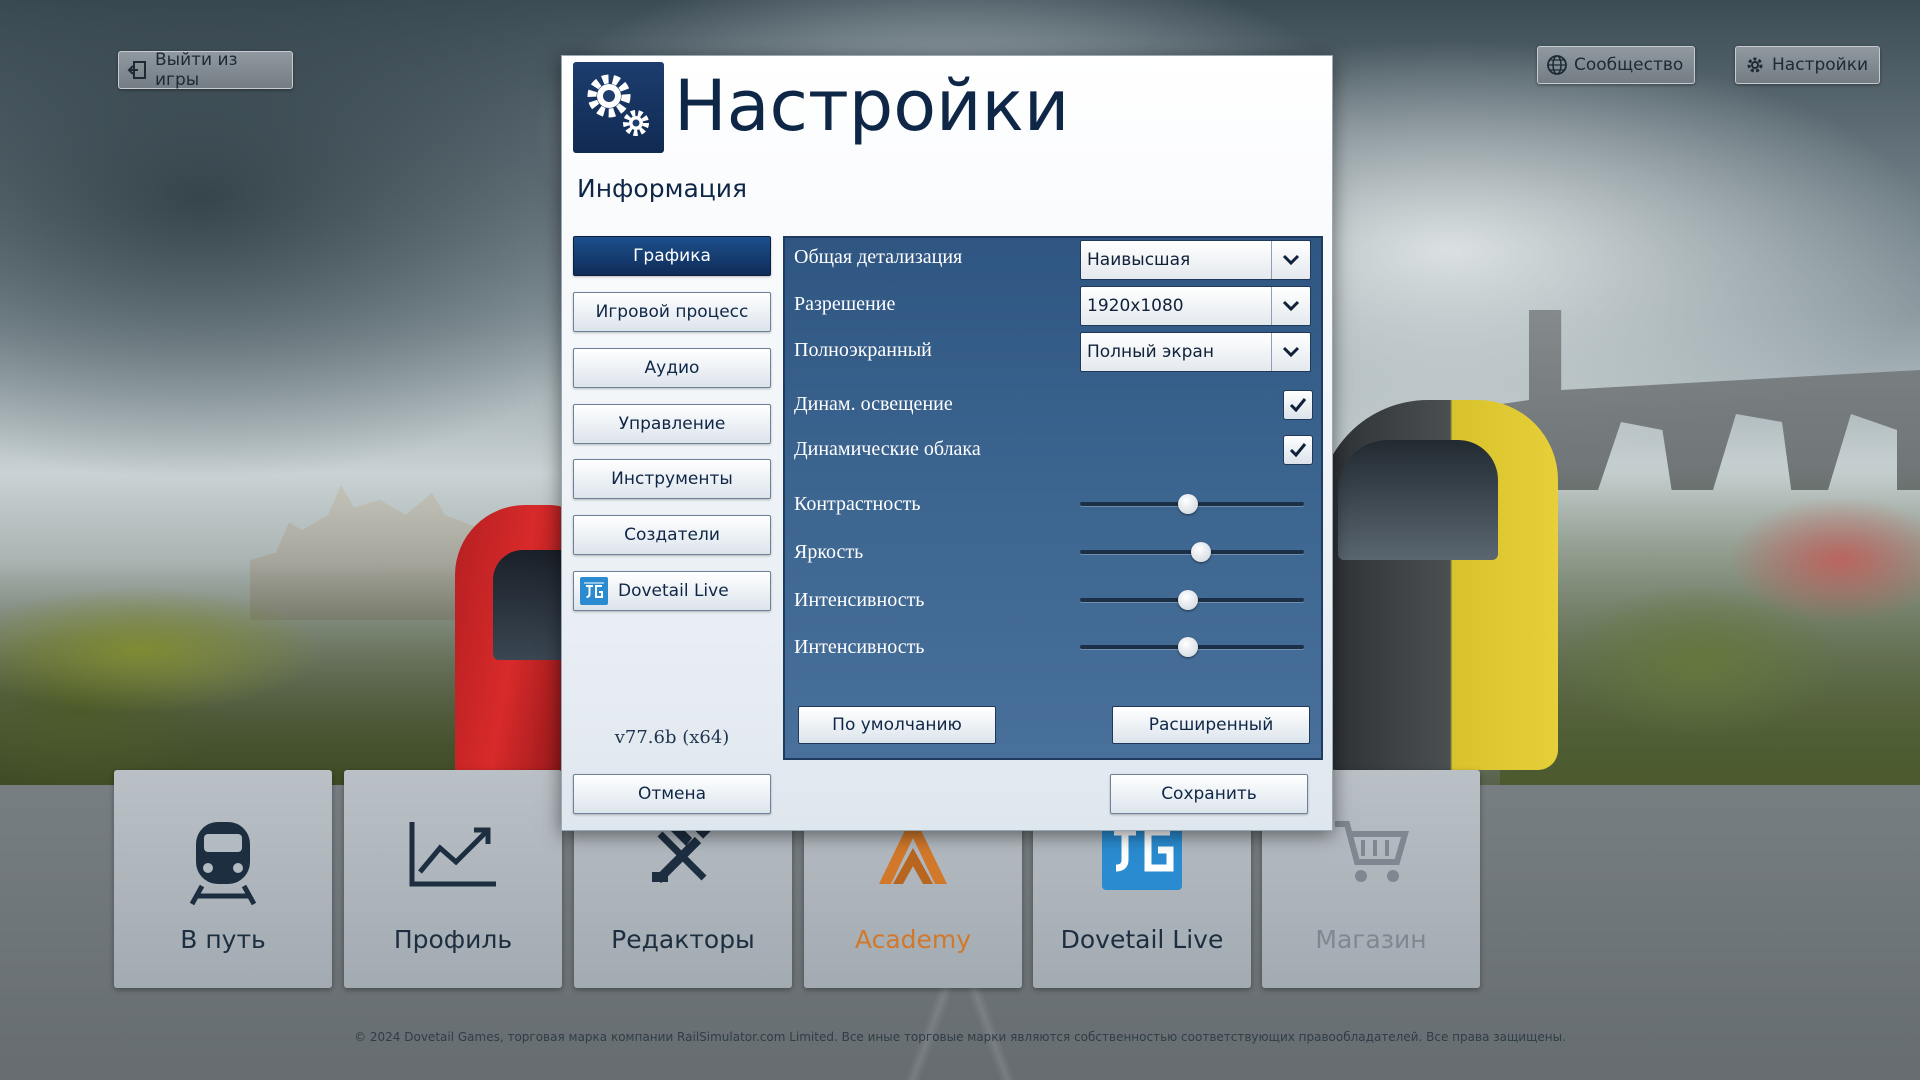  What do you see at coordinates (1150, 352) in the screenshot?
I see `fullscreen-value: Полный экран` at bounding box center [1150, 352].